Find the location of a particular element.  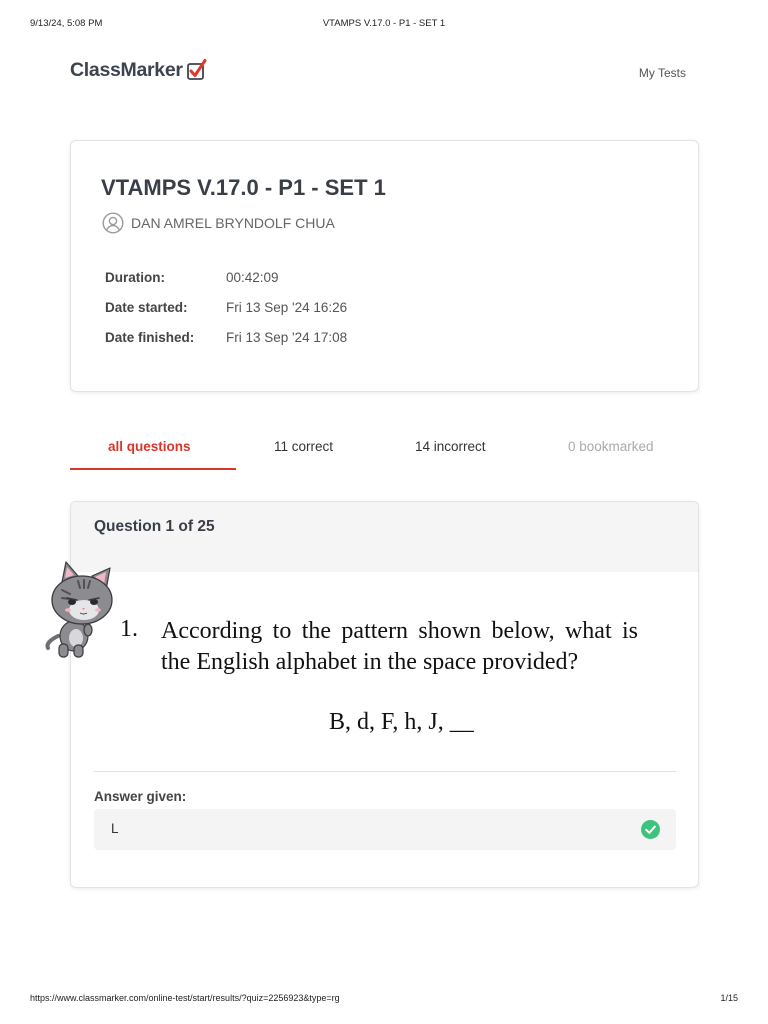

user-row: DAN AMREL BRYNDOLF CHUA is located at coordinates (218, 223).